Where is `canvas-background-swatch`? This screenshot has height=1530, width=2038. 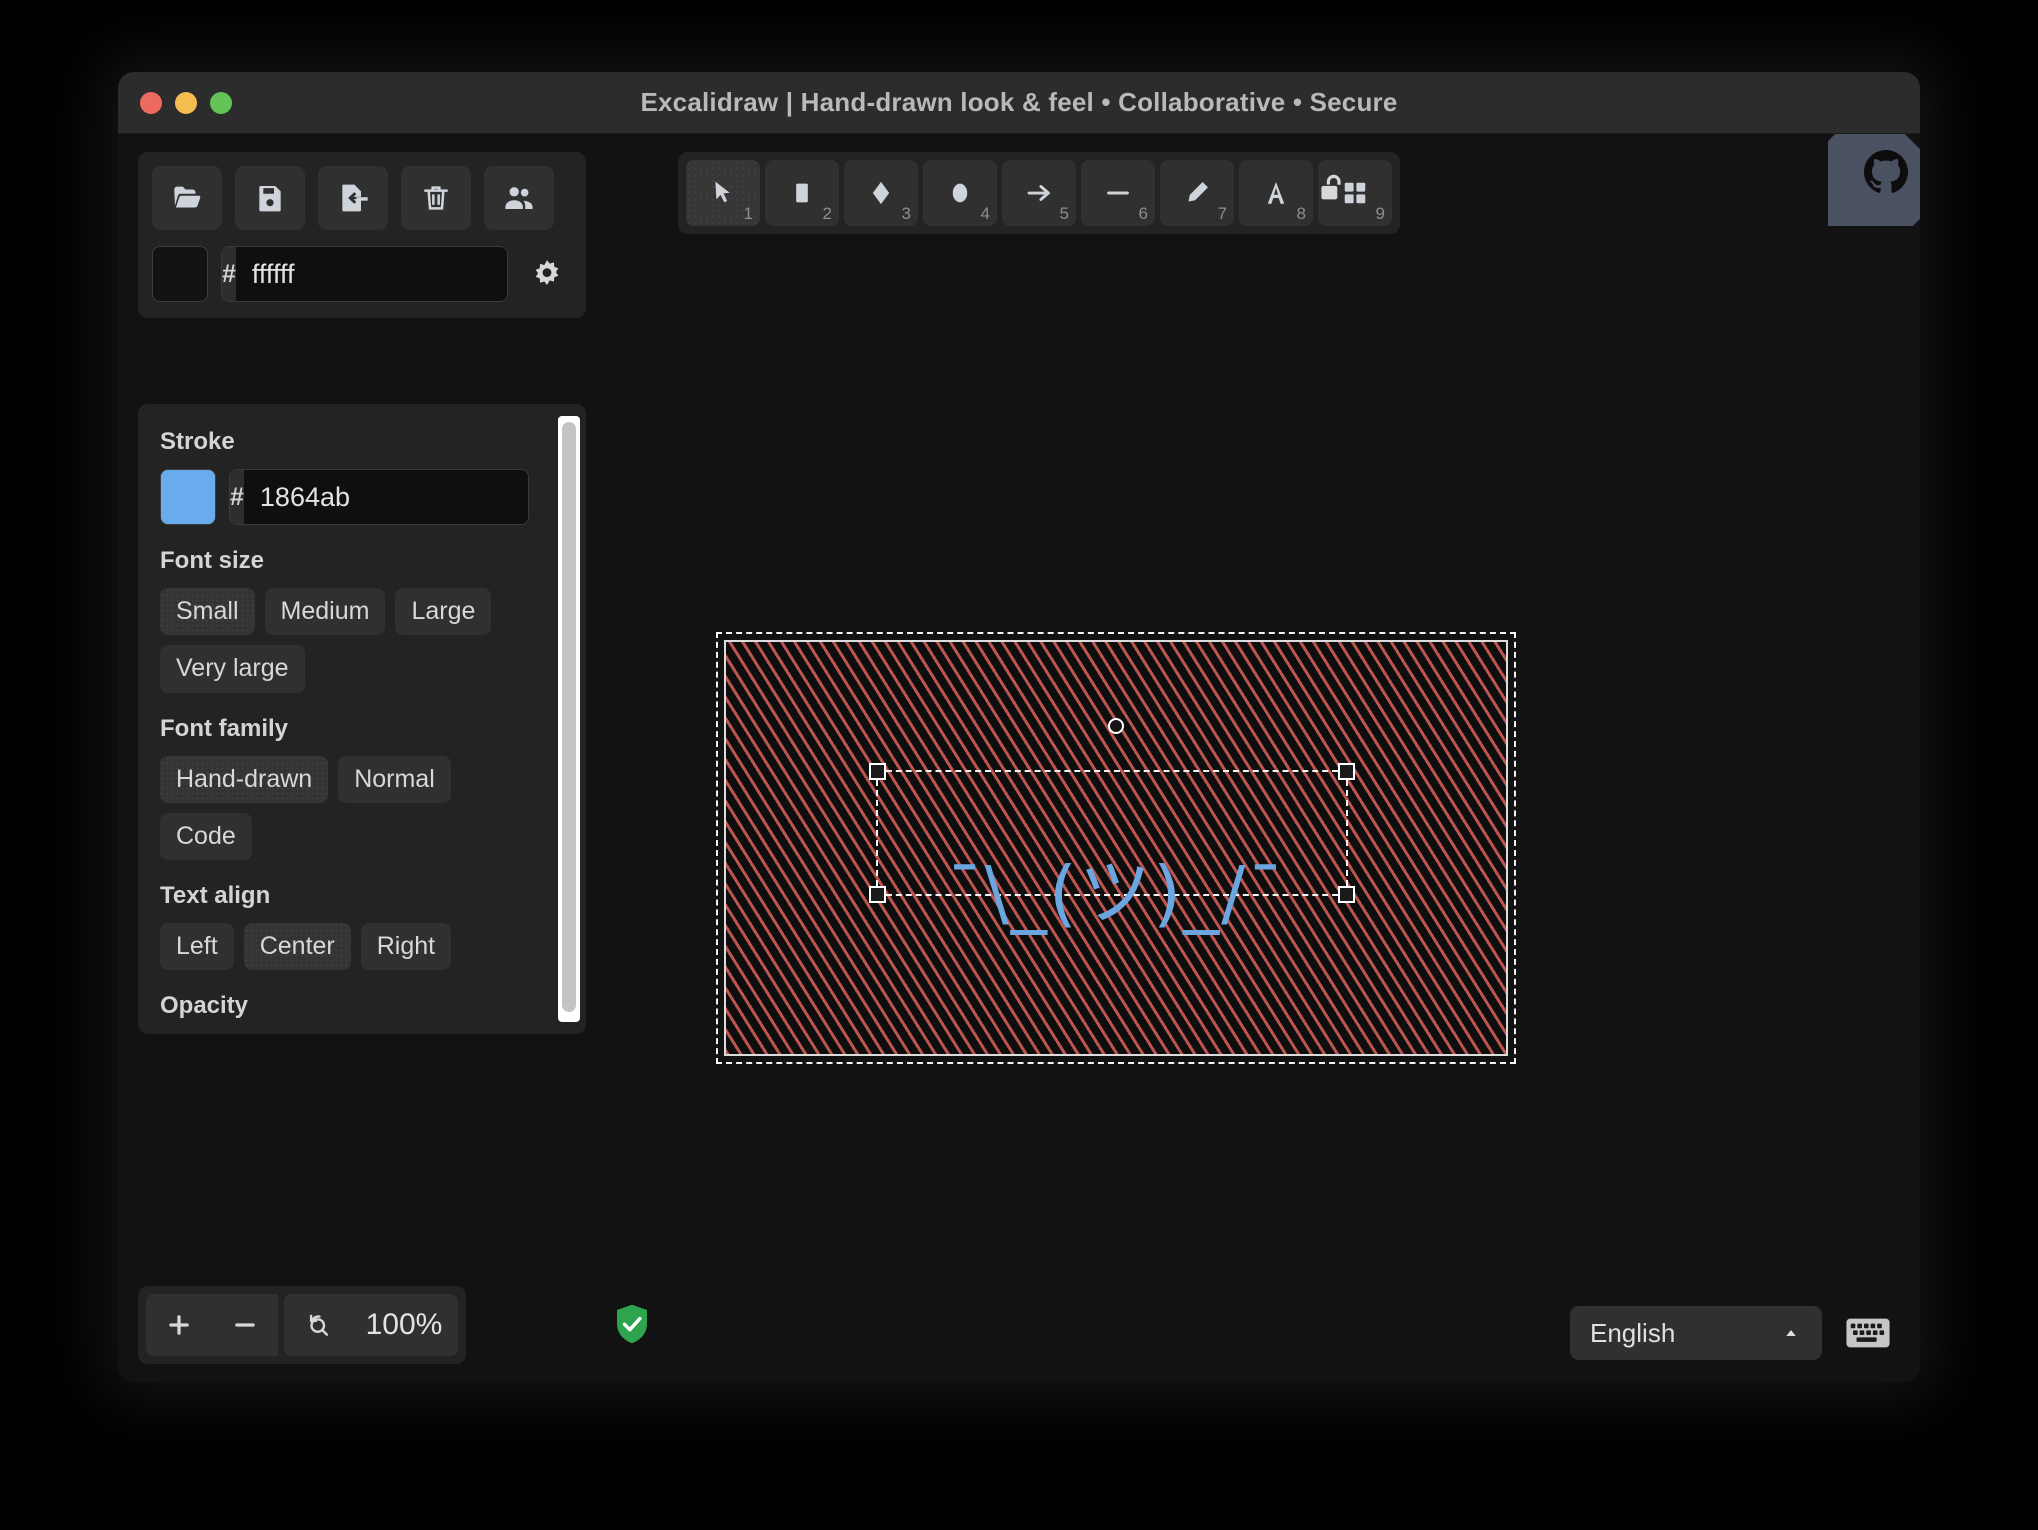 canvas-background-swatch is located at coordinates (180, 274).